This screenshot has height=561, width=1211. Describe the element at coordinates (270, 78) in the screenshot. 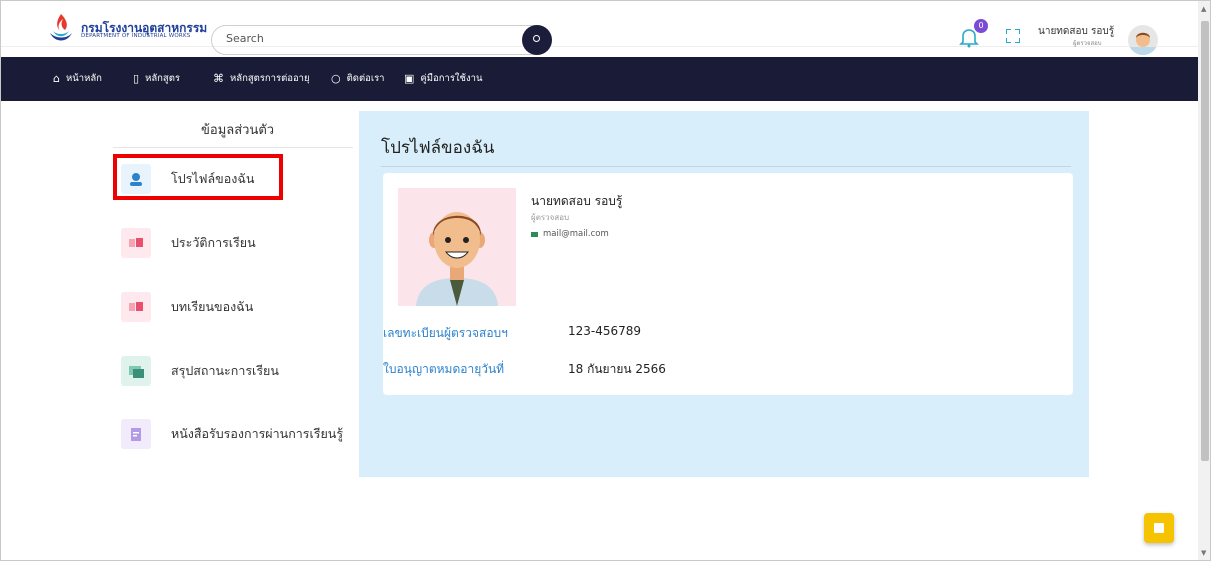

I see `nav-item-label: หลักสูตรการต่ออายุ` at that location.